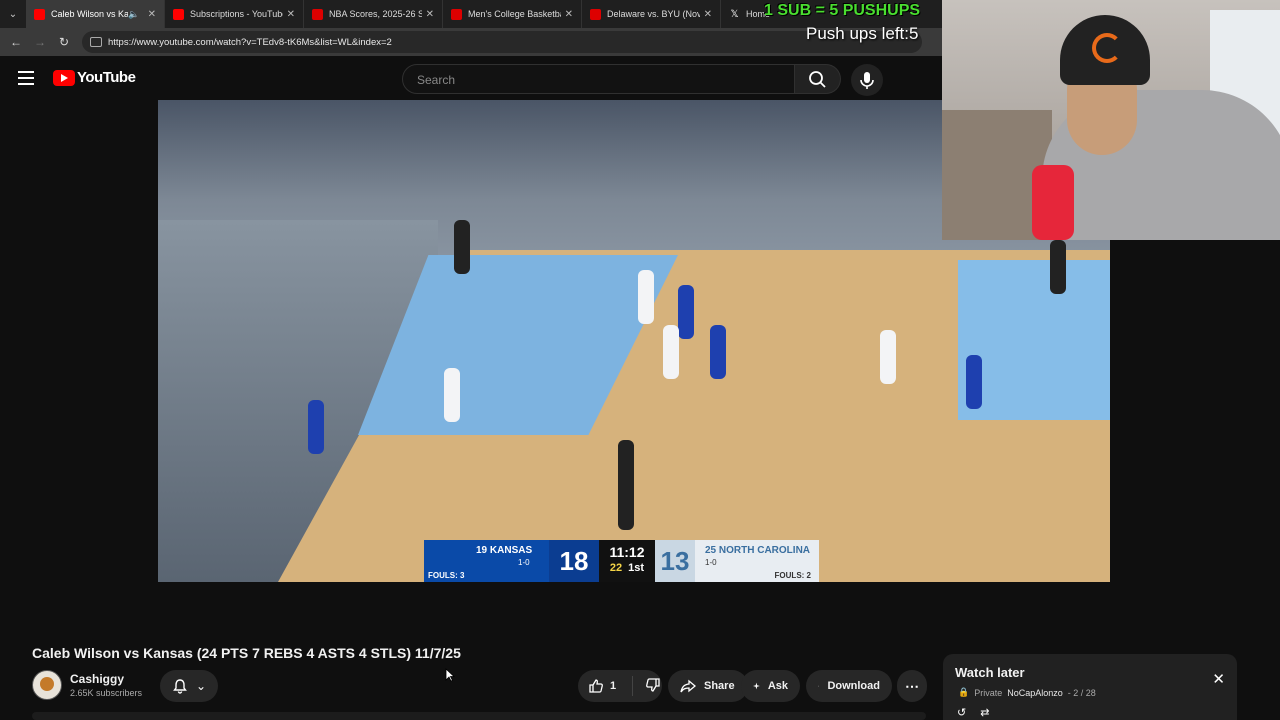 The width and height of the screenshot is (1280, 720). I want to click on away-fouls: FOULS: 3, so click(446, 575).